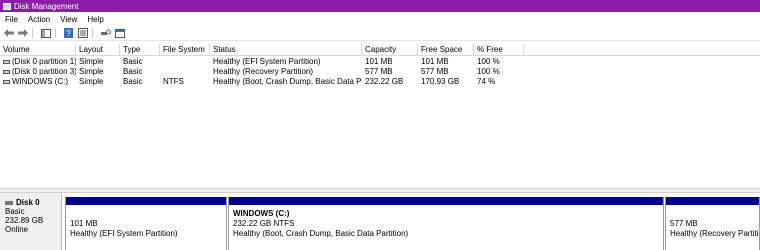  I want to click on partition-efi-system: 101 MB Healthy (EFI System Partition), so click(146, 223).